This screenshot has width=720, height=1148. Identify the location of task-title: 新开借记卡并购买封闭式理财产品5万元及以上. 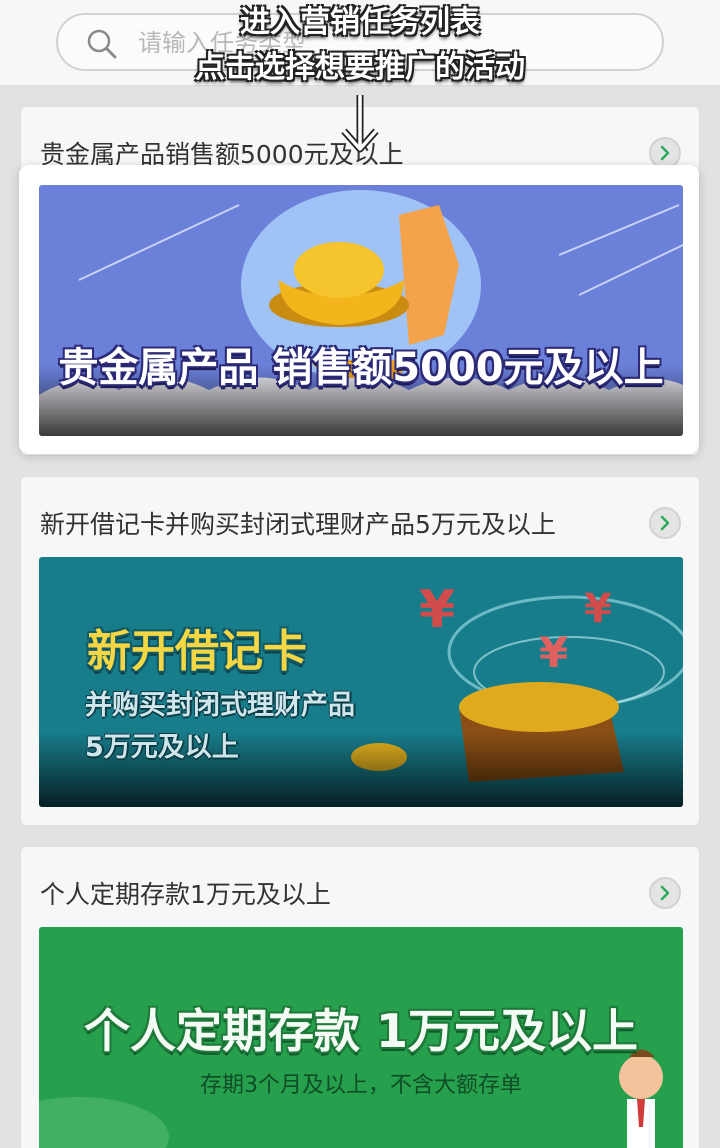
(298, 524).